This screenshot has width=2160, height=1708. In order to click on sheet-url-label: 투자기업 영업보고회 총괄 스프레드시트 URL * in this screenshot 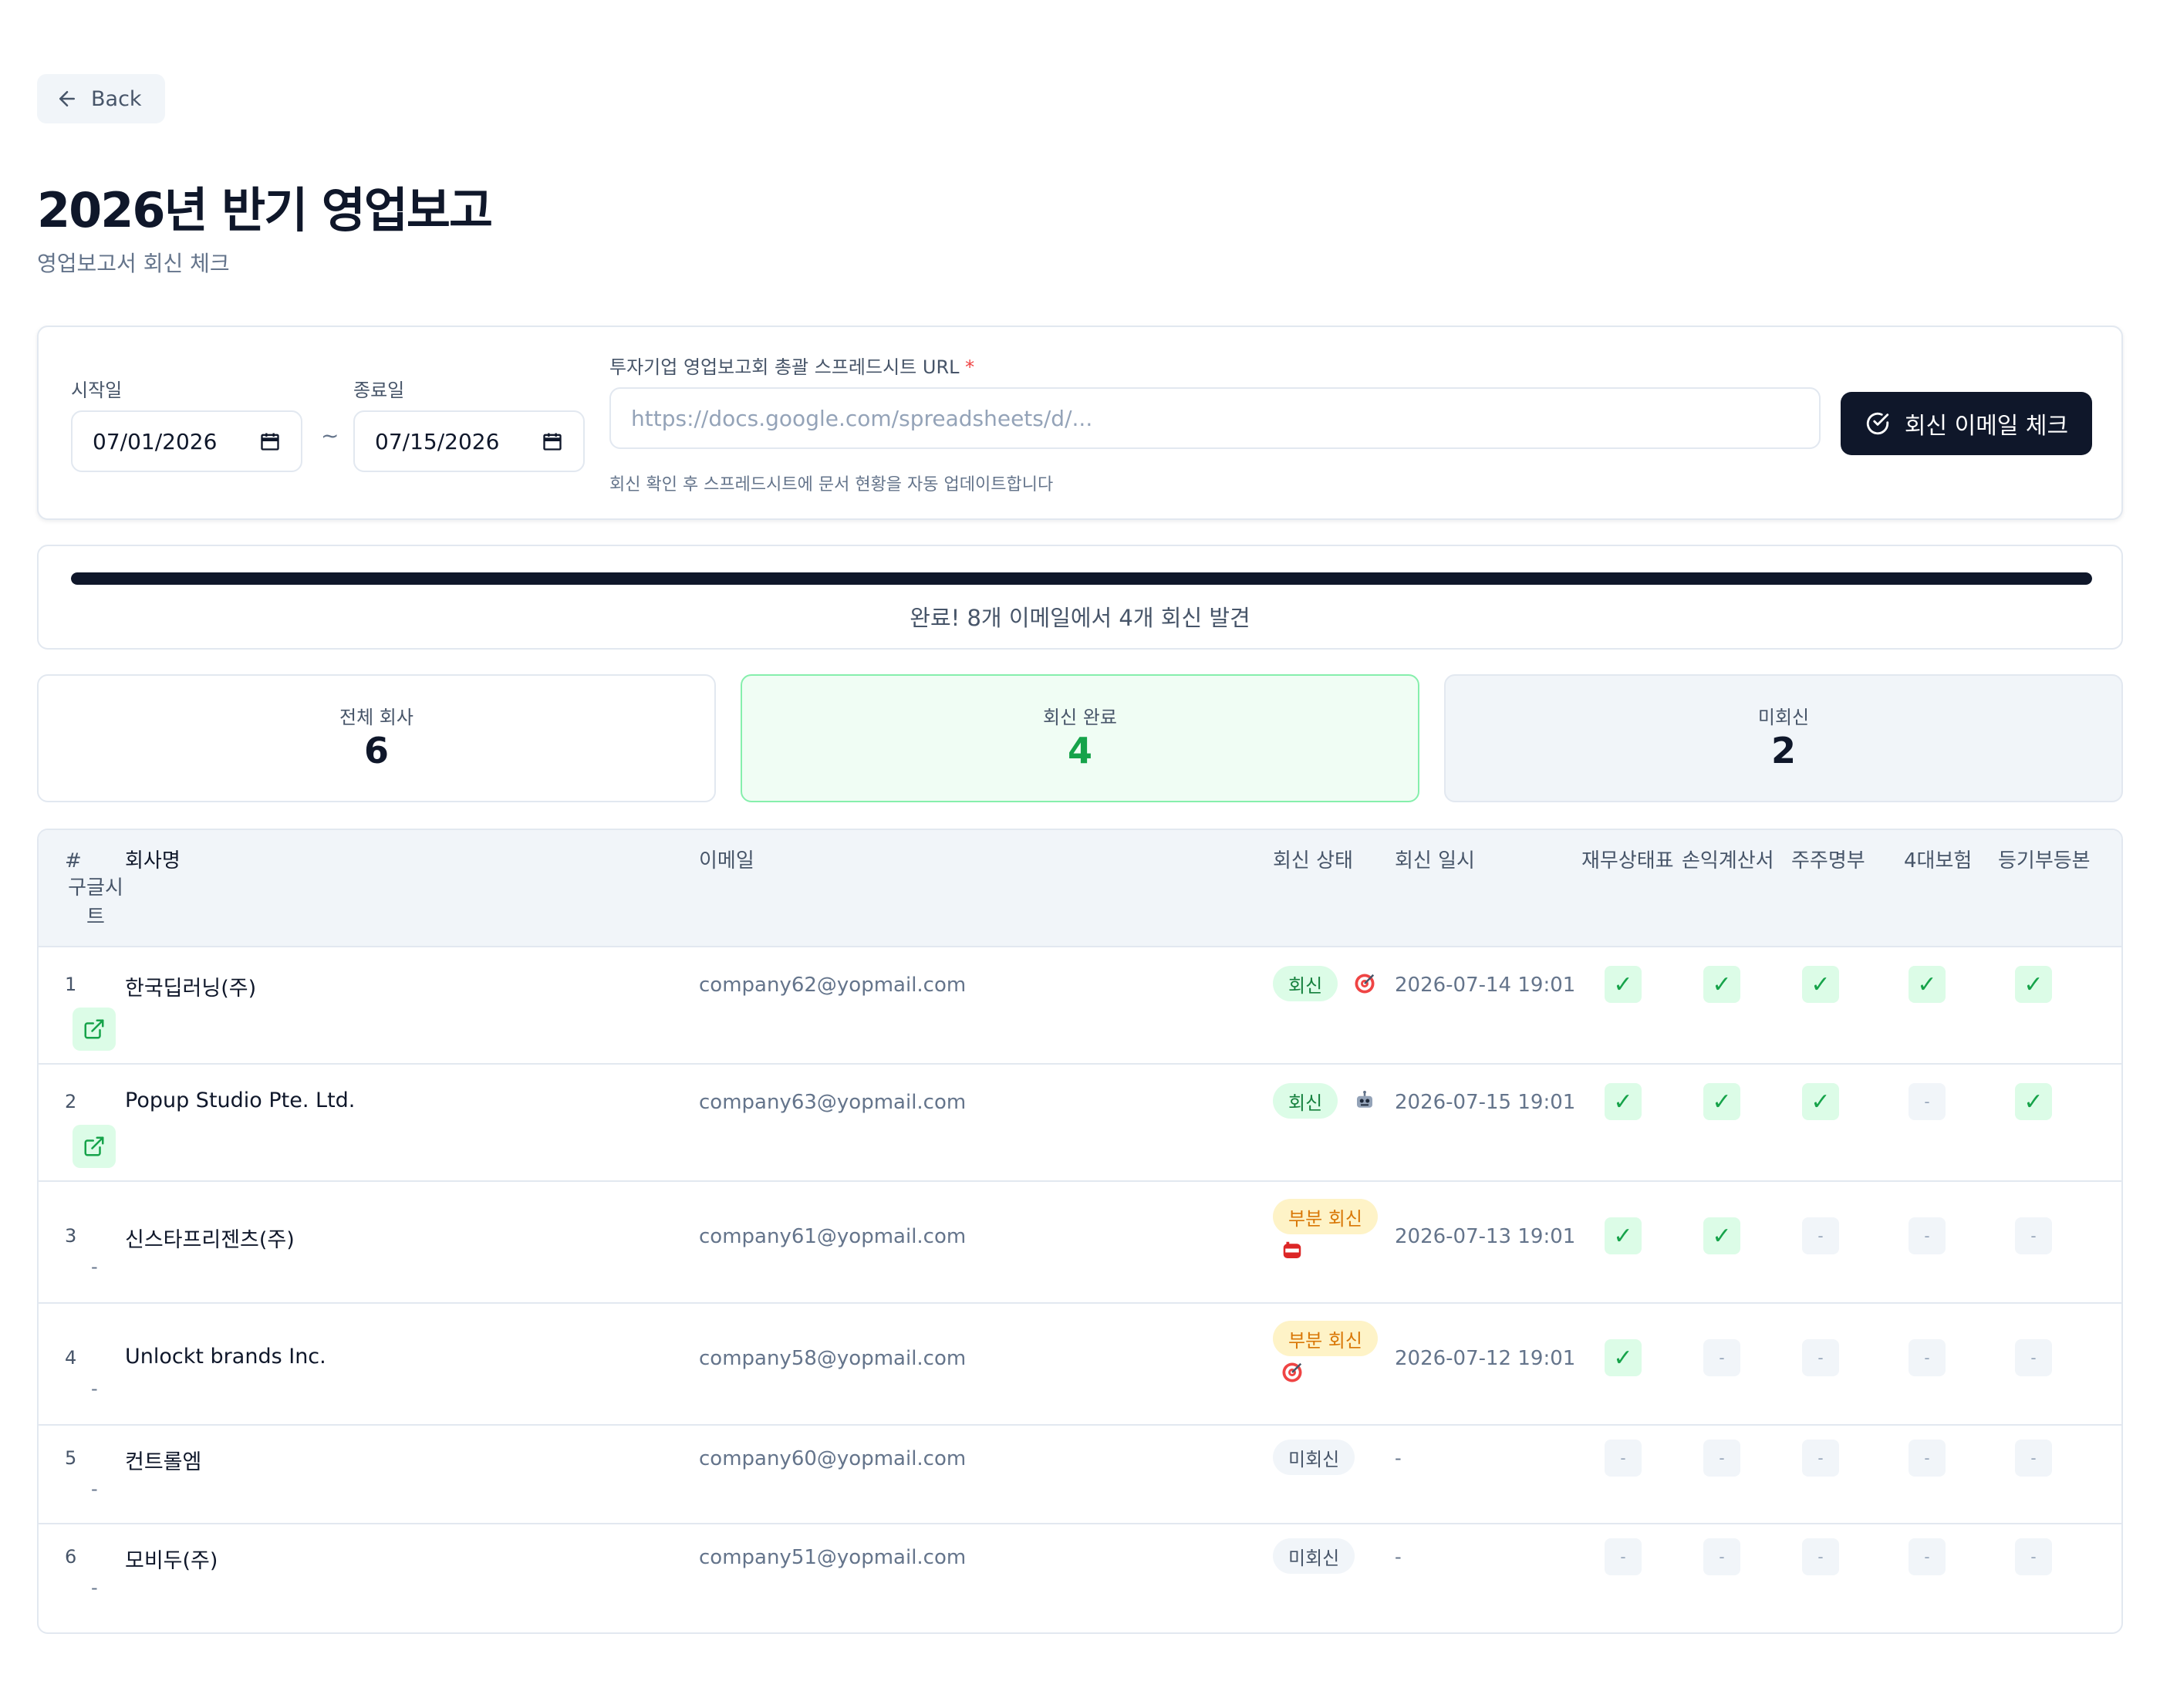, I will do `click(791, 366)`.